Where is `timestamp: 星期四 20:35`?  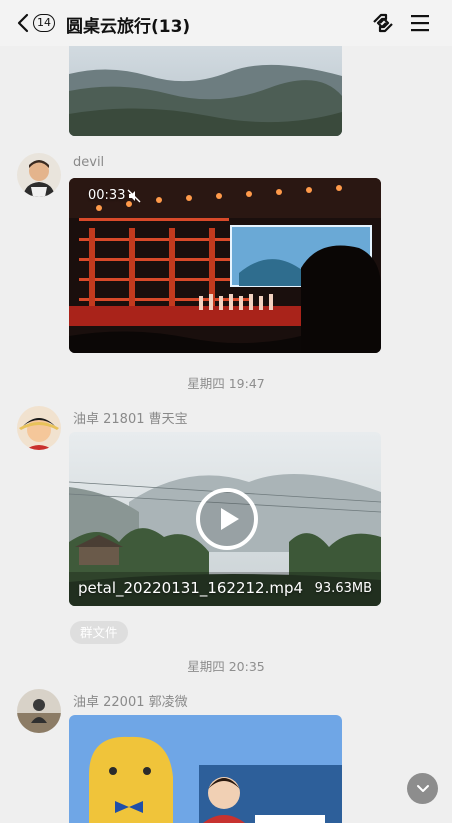
timestamp: 星期四 20:35 is located at coordinates (226, 666).